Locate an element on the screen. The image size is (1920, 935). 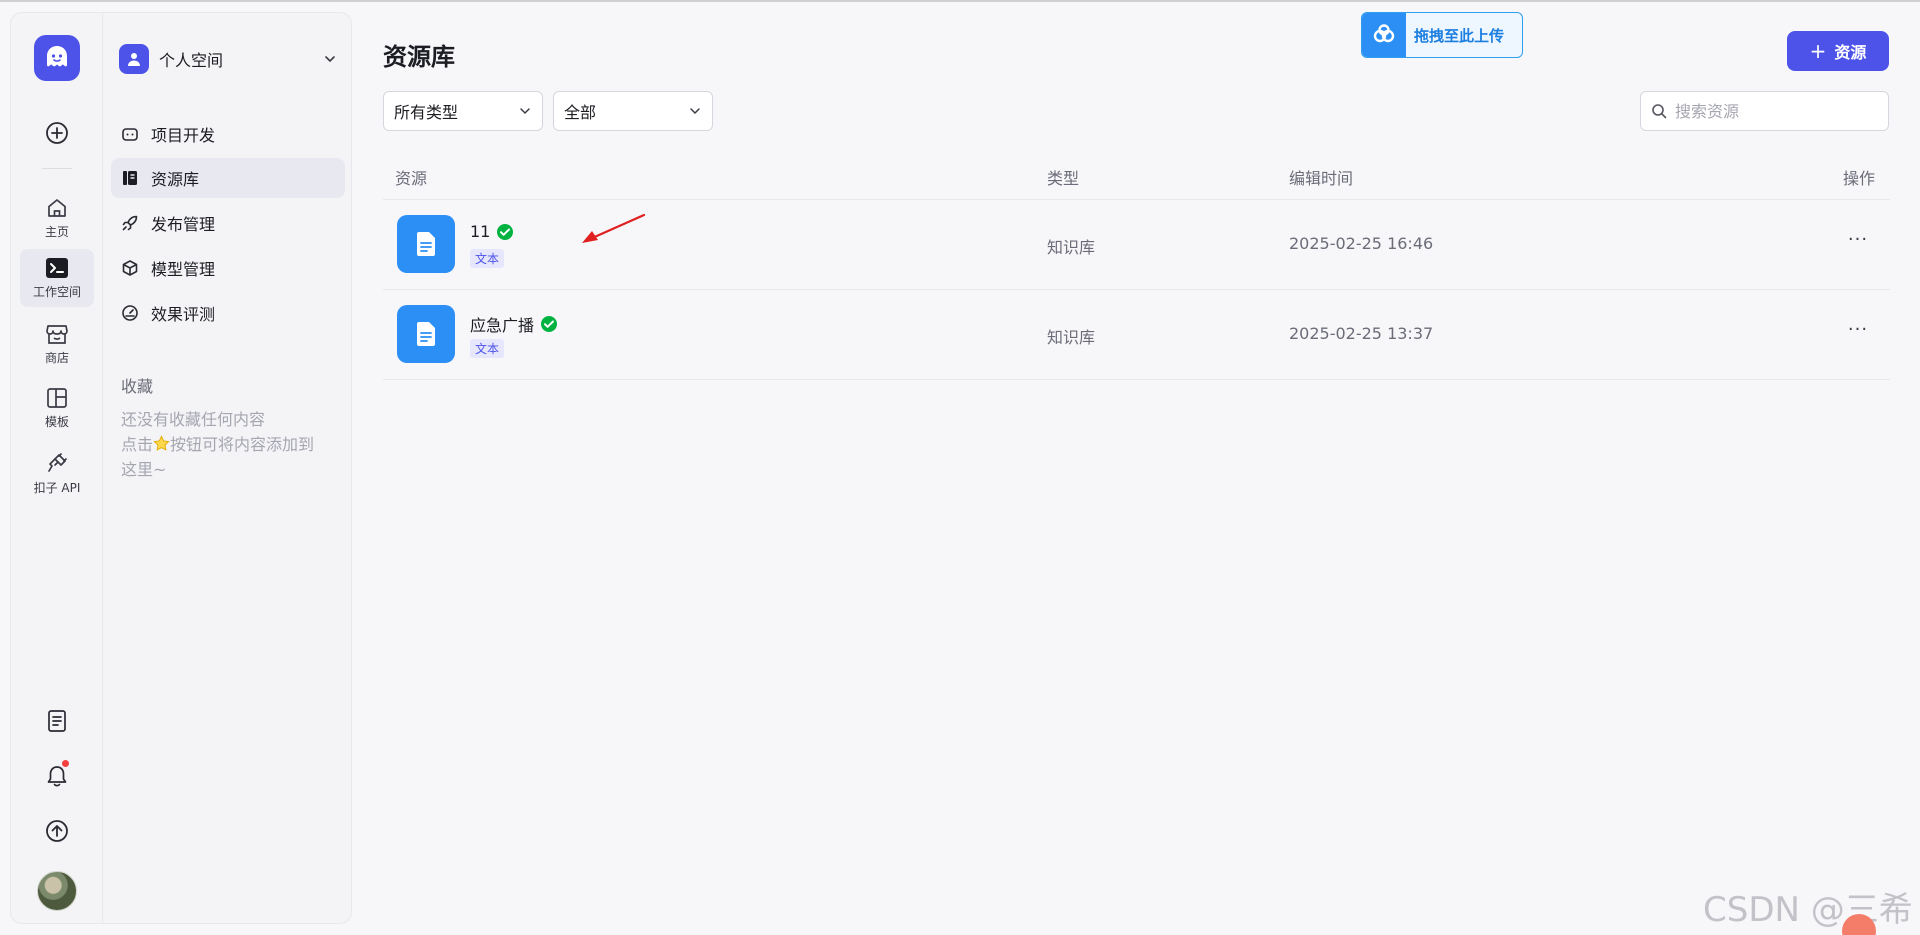
resource-name: 11 is located at coordinates (492, 231).